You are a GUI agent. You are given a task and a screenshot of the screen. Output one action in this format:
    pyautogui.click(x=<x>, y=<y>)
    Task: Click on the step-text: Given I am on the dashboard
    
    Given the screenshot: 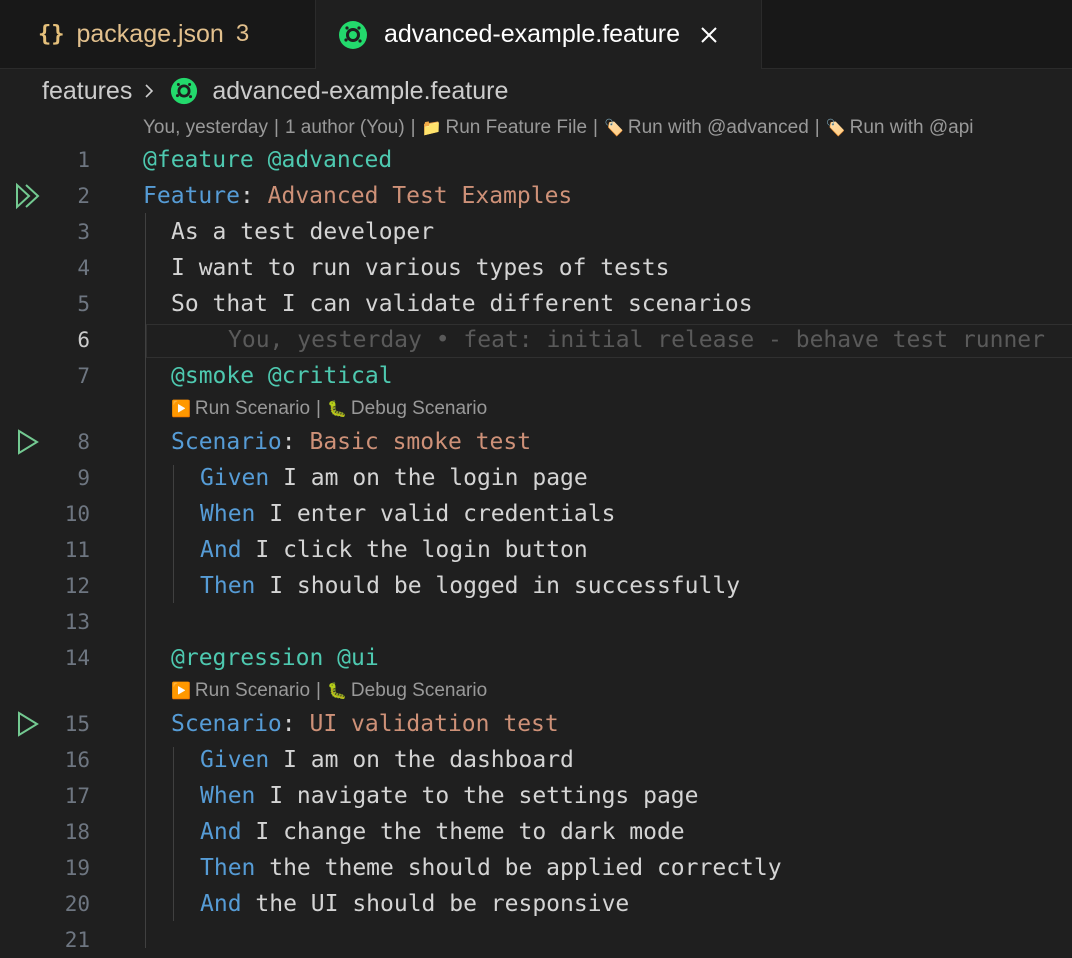 What is the action you would take?
    pyautogui.click(x=387, y=760)
    